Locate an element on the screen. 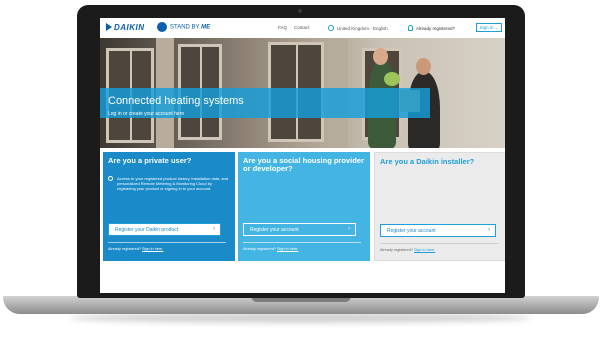  stand-by-me-icon is located at coordinates (162, 27).